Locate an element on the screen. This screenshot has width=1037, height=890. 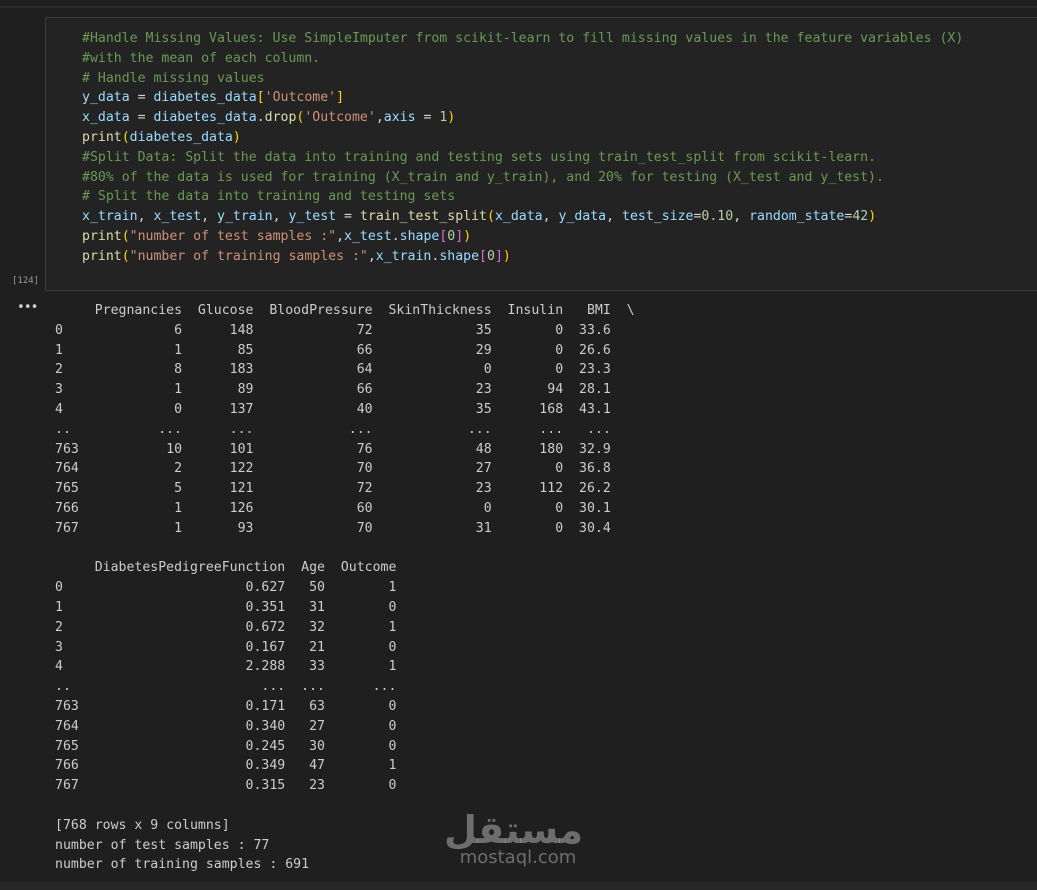
output-line: 2 0.672 32 1 is located at coordinates (226, 627).